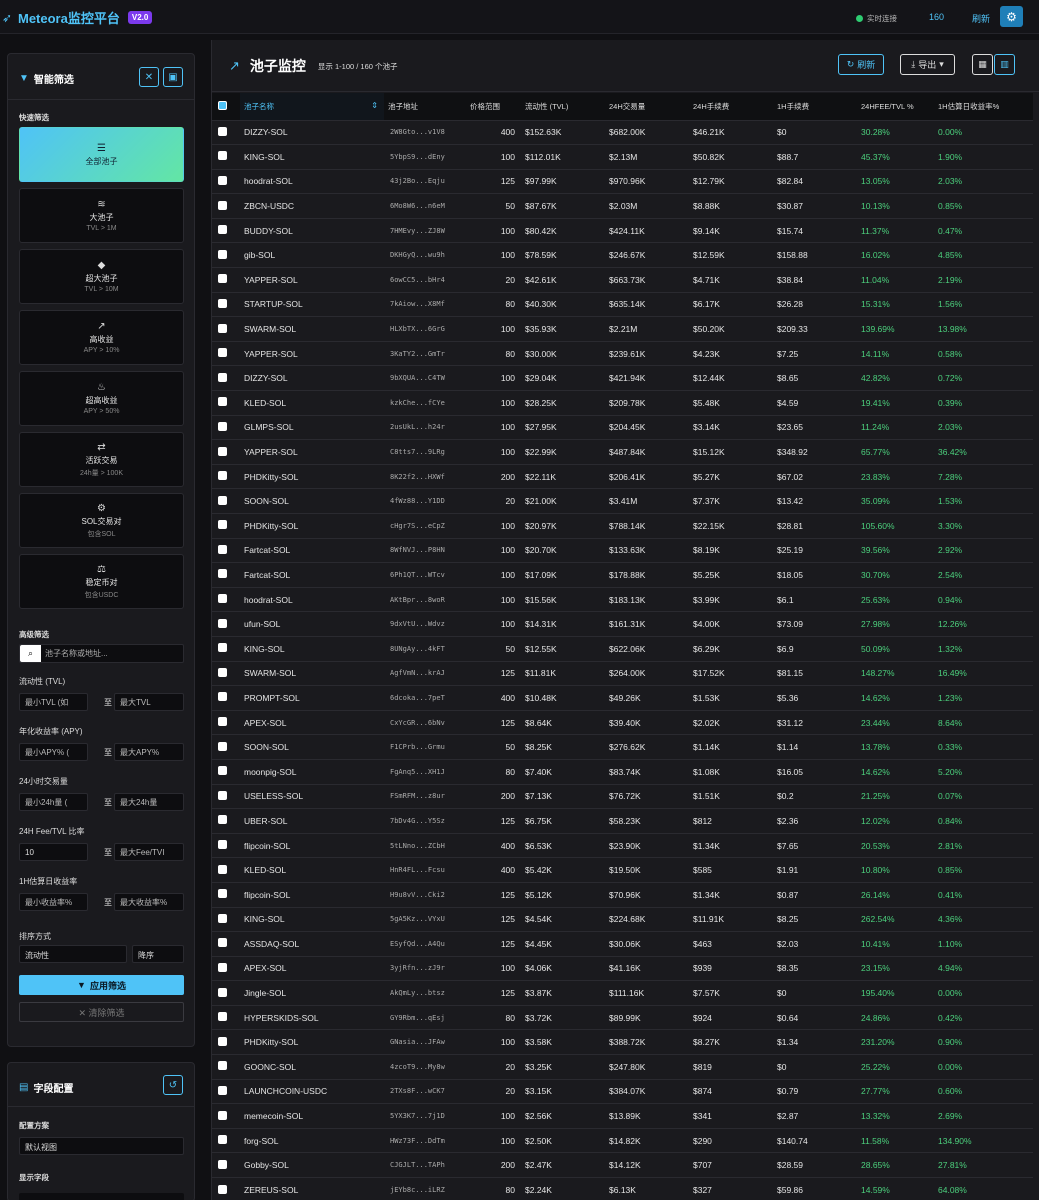  Describe the element at coordinates (312, 1116) in the screenshot. I see `cell-pool-name: memecoin-SOL` at that location.